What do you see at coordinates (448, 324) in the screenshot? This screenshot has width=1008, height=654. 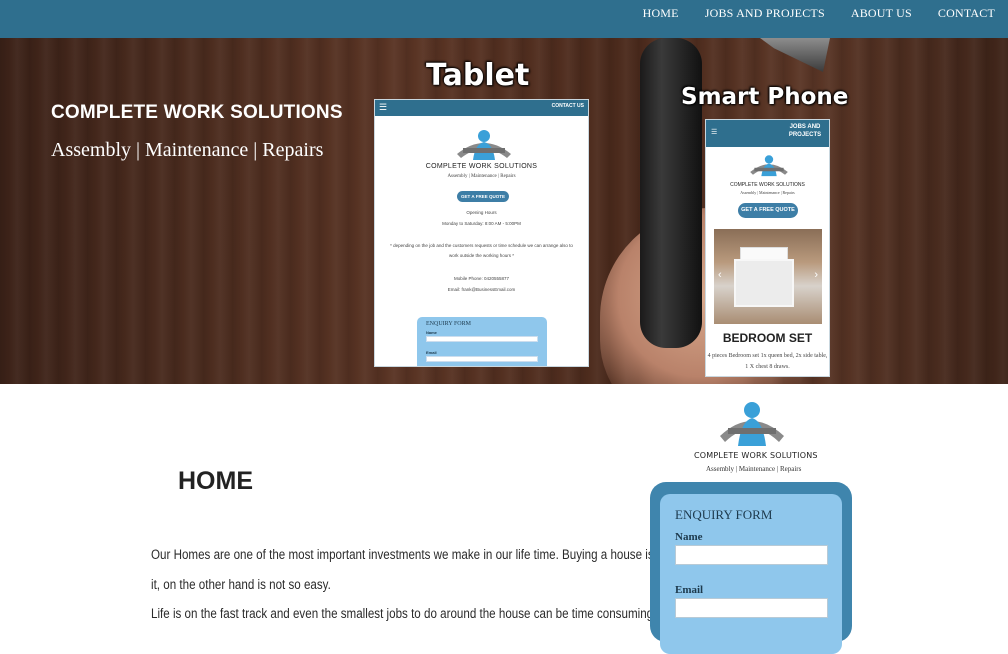 I see `tablet-form-title: ENQUIRY FORM` at bounding box center [448, 324].